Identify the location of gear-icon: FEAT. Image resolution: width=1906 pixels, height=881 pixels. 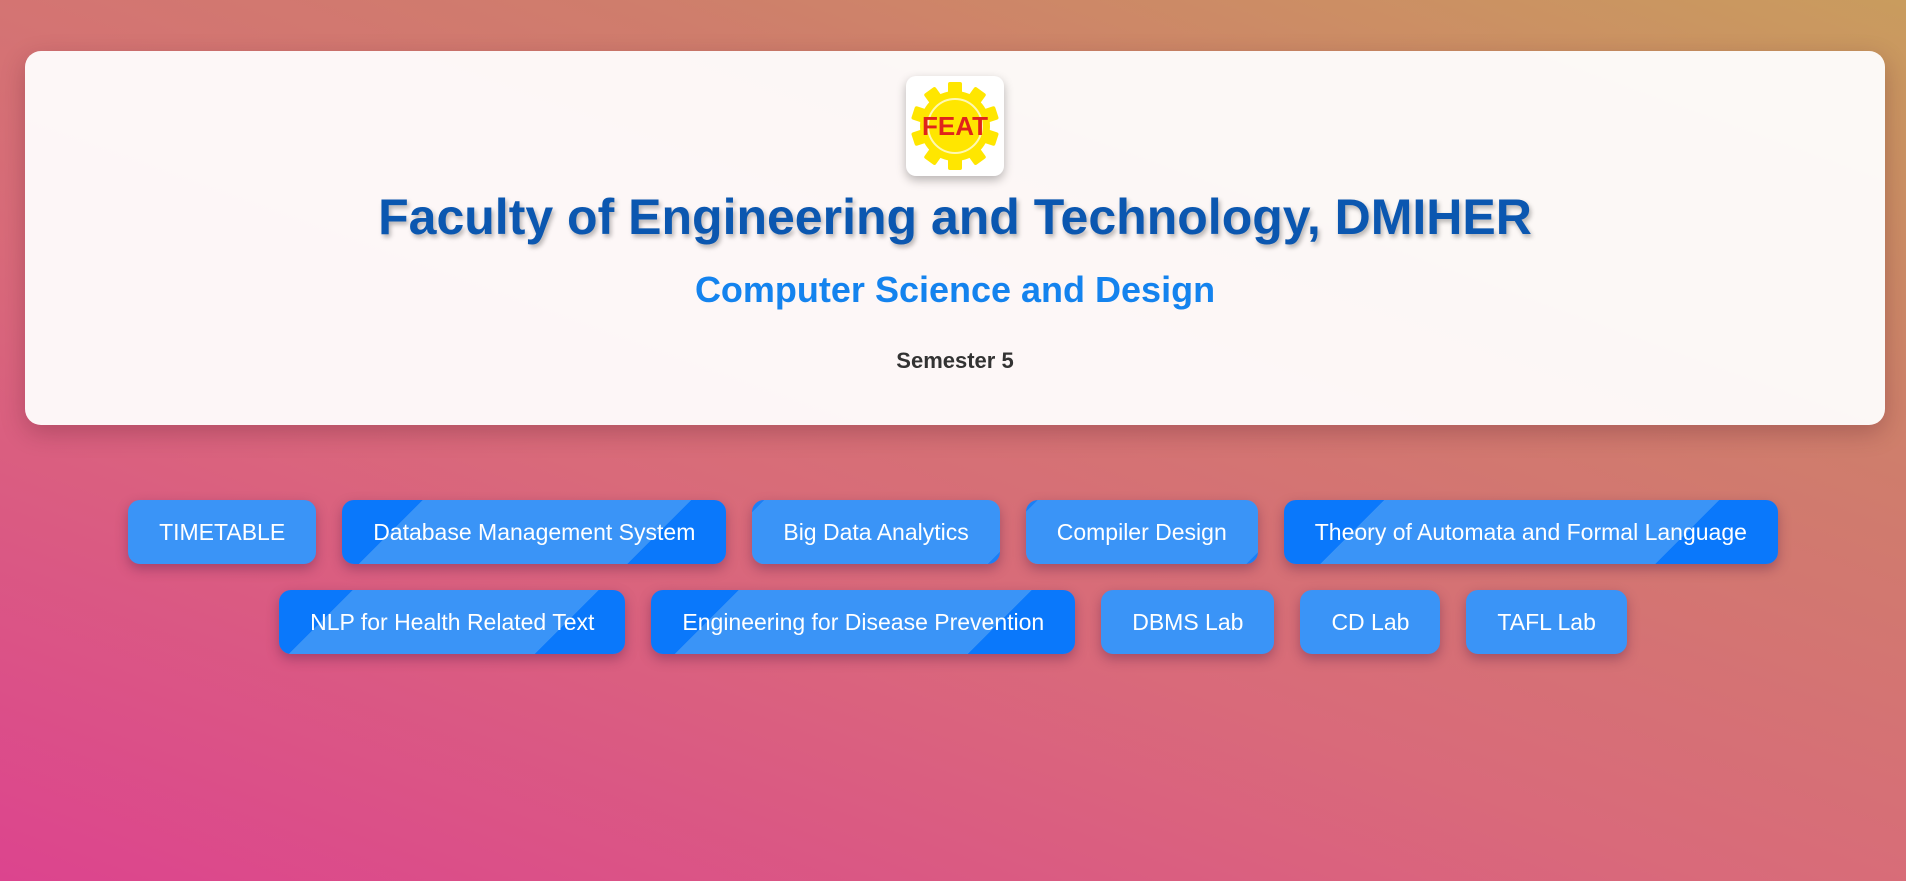
(955, 126).